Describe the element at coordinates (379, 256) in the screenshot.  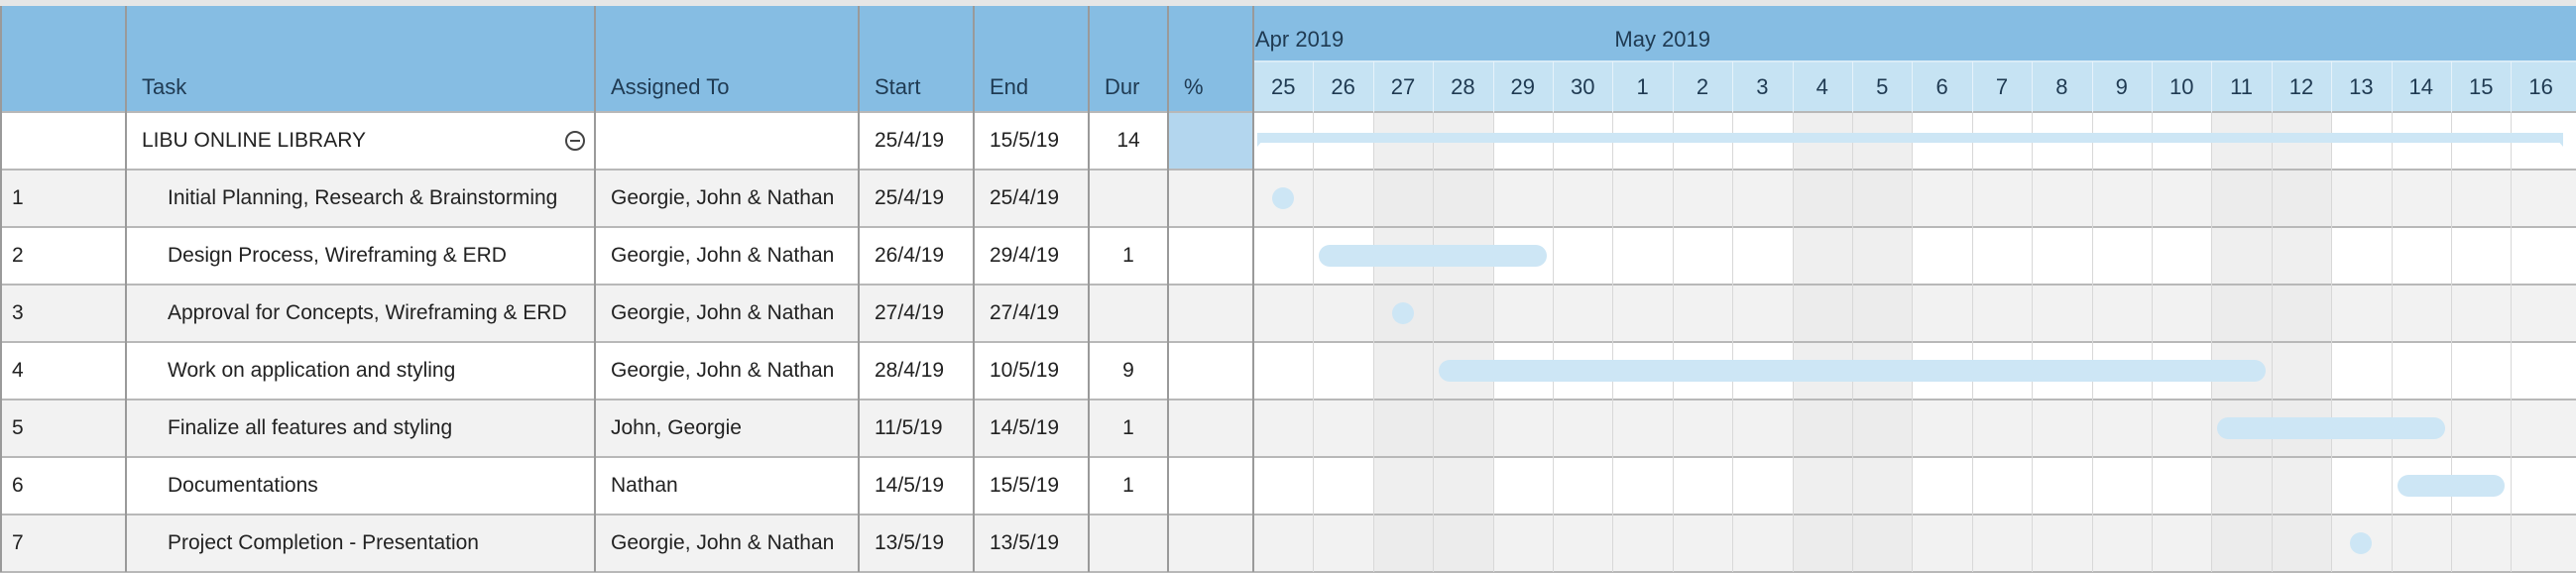
I see `task-name: Design Process, Wireframing & ERD` at that location.